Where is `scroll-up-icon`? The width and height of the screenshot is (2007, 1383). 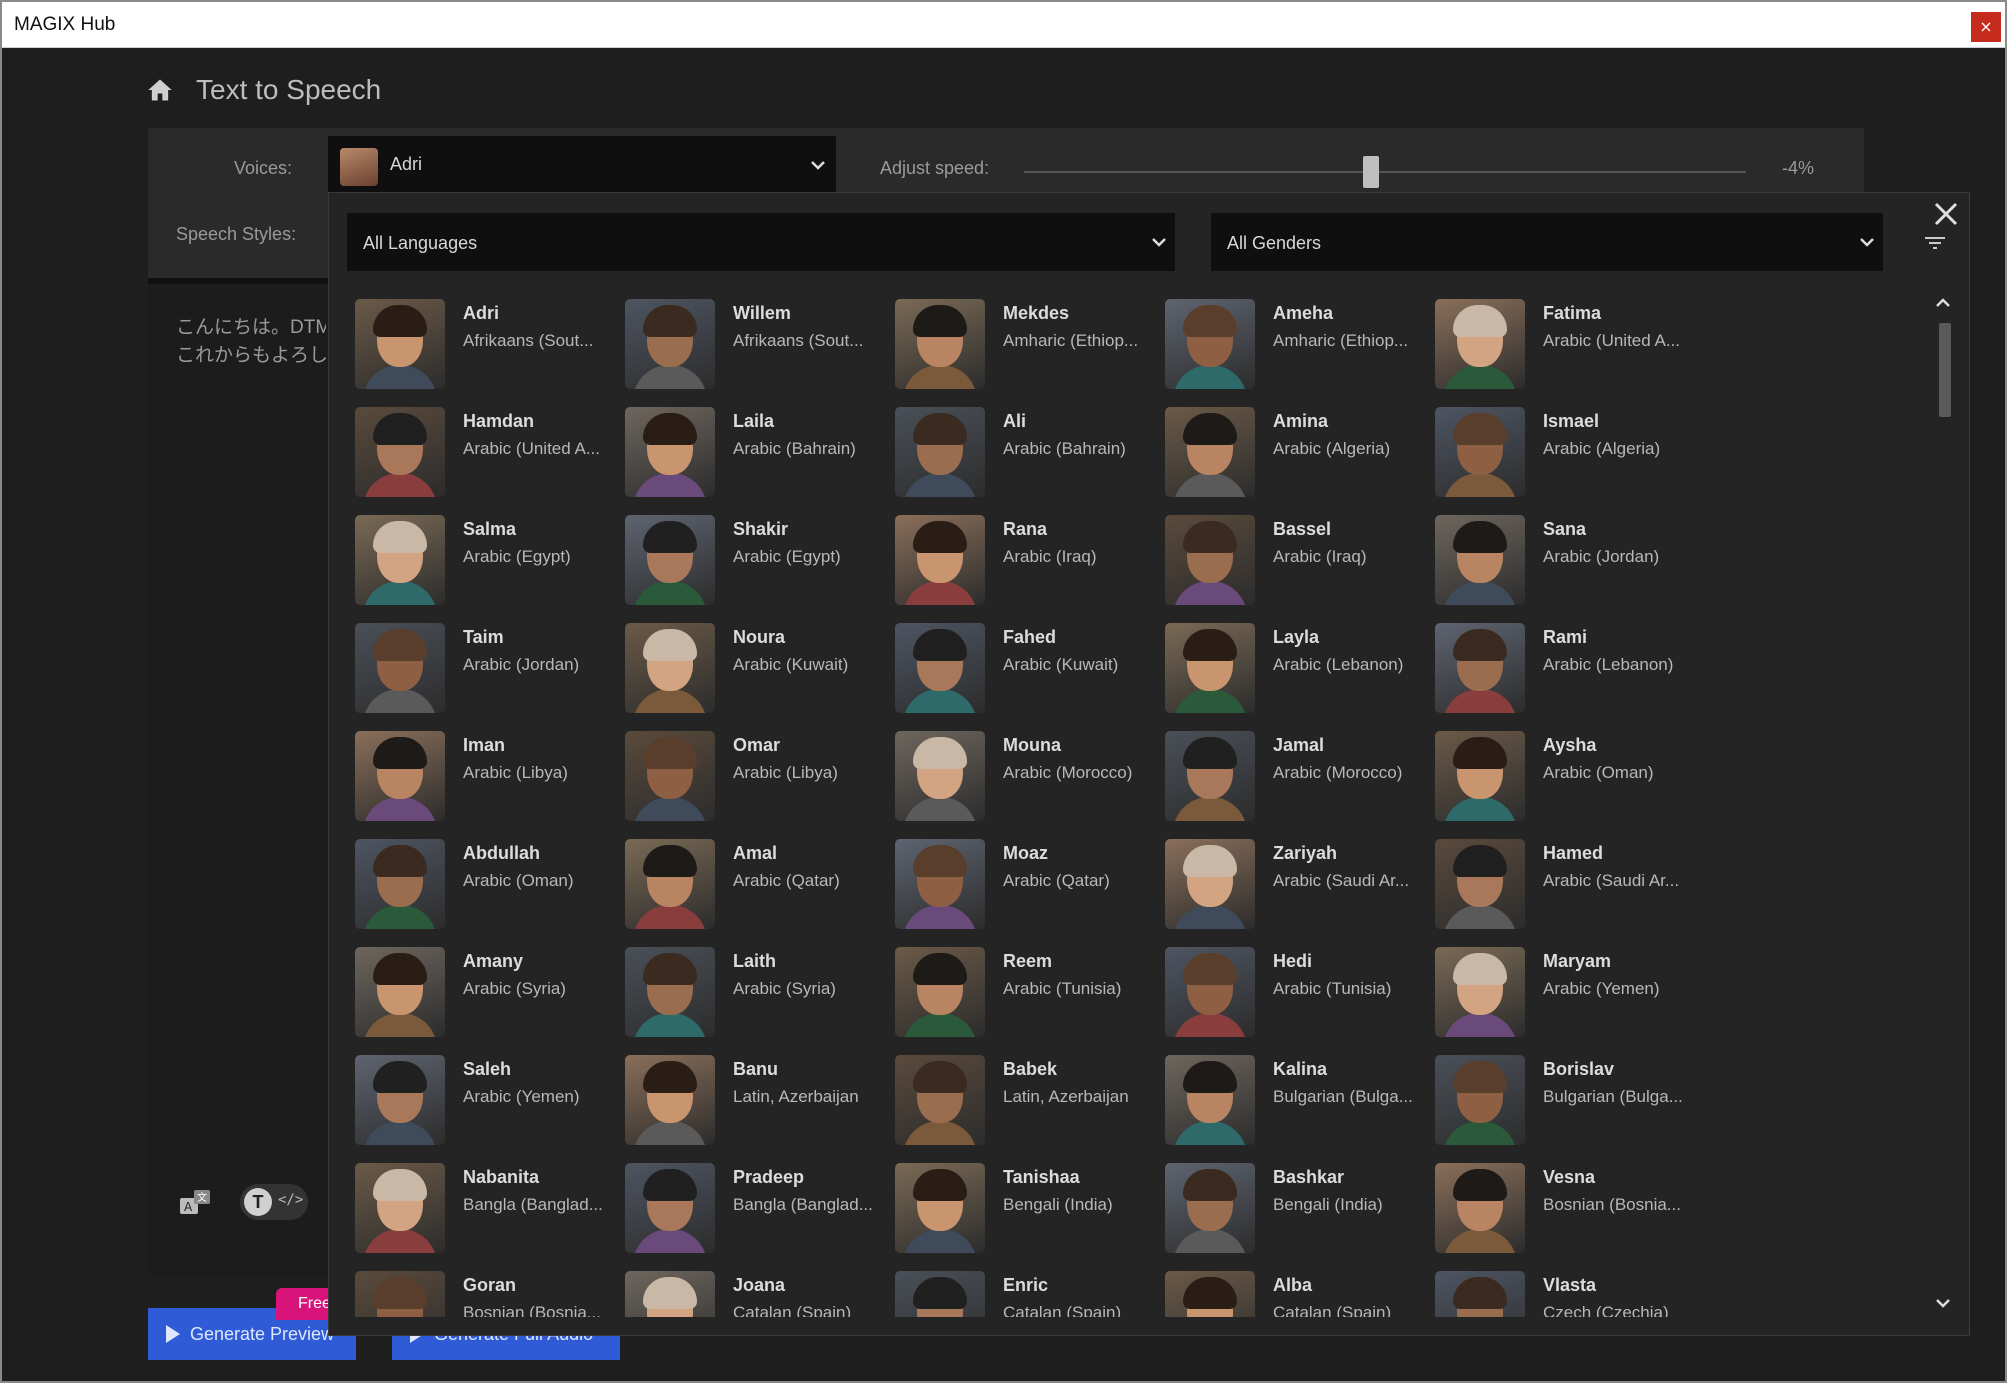 scroll-up-icon is located at coordinates (1943, 303).